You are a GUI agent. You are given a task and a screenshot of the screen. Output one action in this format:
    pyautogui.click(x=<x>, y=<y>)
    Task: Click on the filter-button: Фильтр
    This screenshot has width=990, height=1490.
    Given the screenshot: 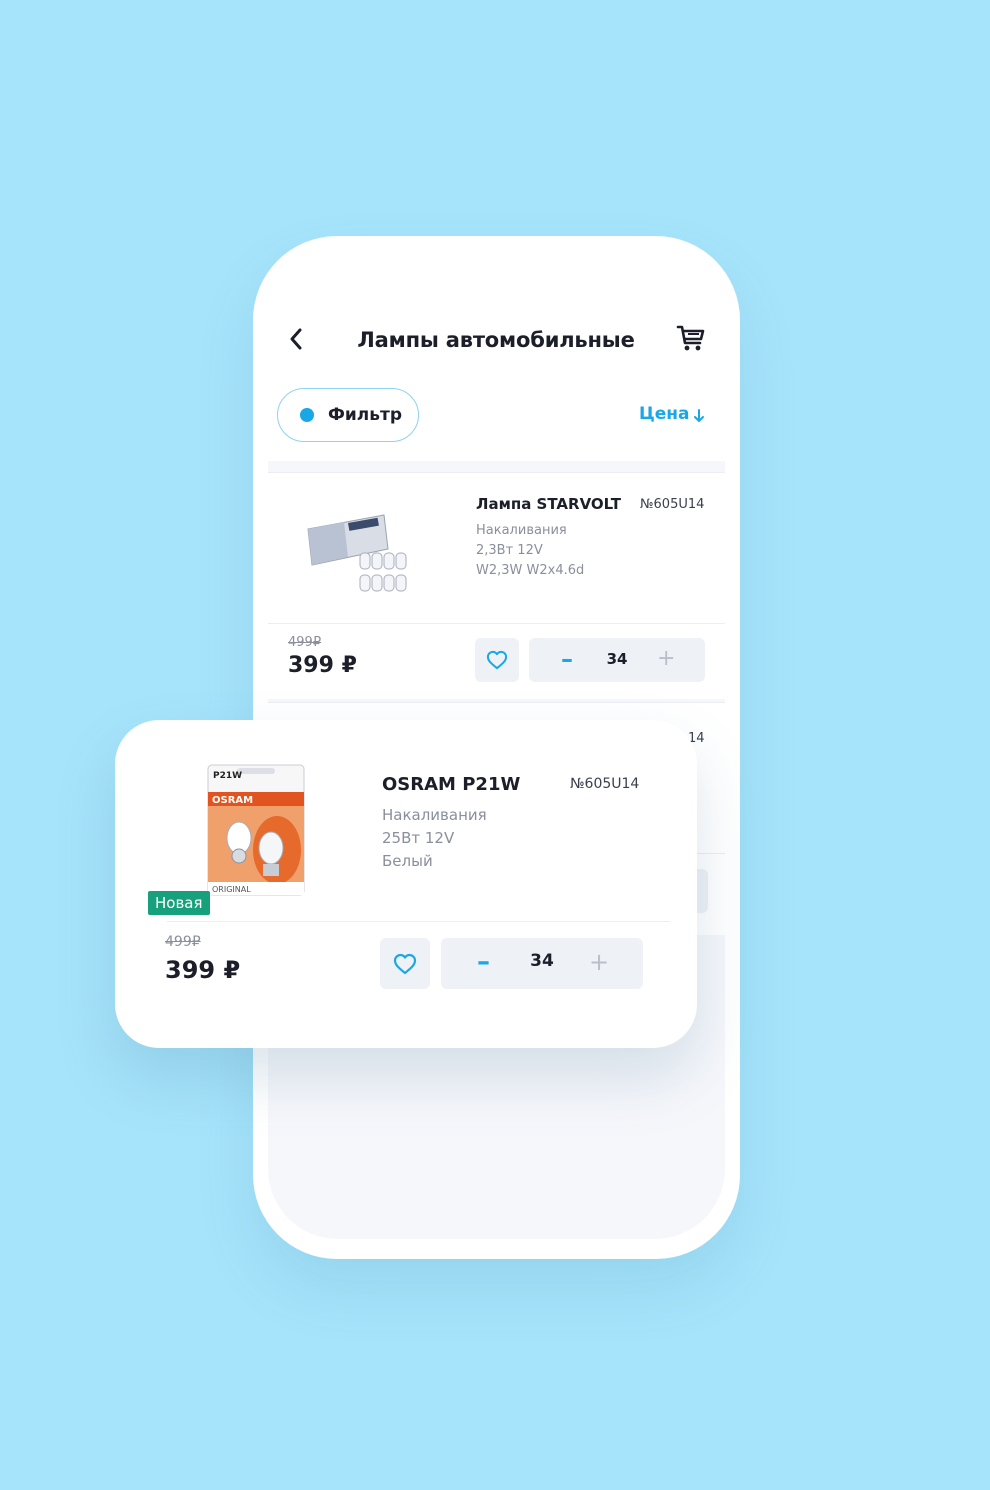 What is the action you would take?
    pyautogui.click(x=348, y=415)
    